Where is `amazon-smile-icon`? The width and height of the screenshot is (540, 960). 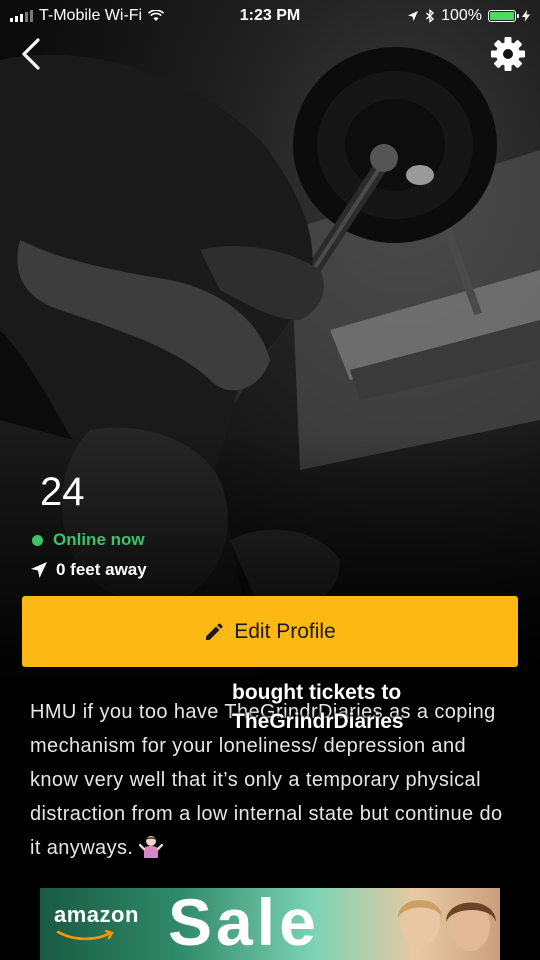
amazon-smile-icon is located at coordinates (85, 935).